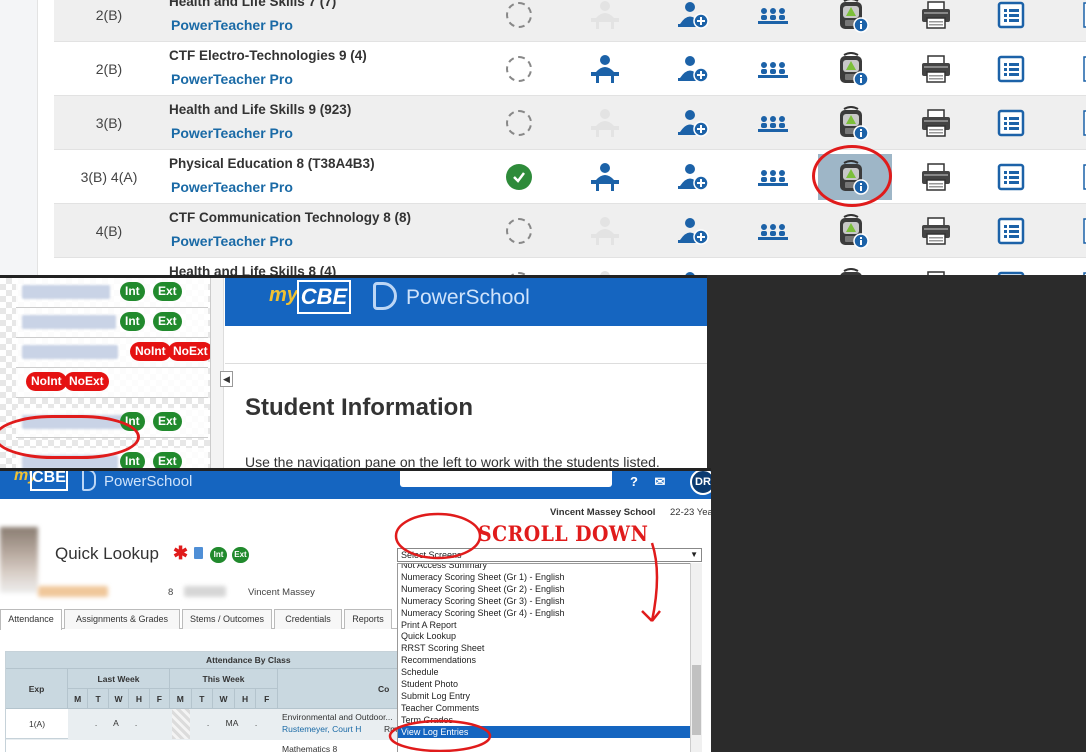 The width and height of the screenshot is (1086, 752). What do you see at coordinates (31, 619) in the screenshot?
I see `tab-attendance: Attendance` at bounding box center [31, 619].